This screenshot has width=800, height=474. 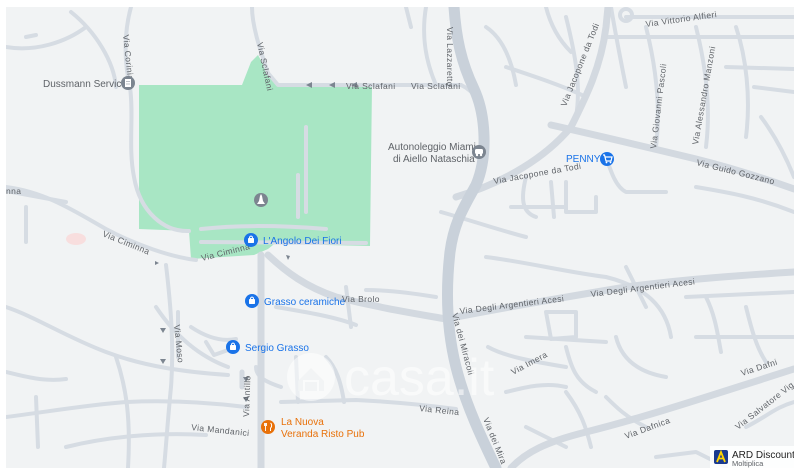 I want to click on pink-area, so click(x=76, y=239).